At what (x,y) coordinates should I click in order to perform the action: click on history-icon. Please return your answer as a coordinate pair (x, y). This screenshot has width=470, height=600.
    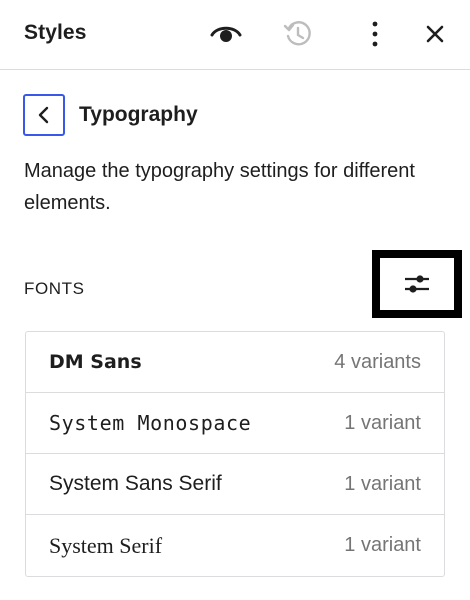
    Looking at the image, I should click on (297, 33).